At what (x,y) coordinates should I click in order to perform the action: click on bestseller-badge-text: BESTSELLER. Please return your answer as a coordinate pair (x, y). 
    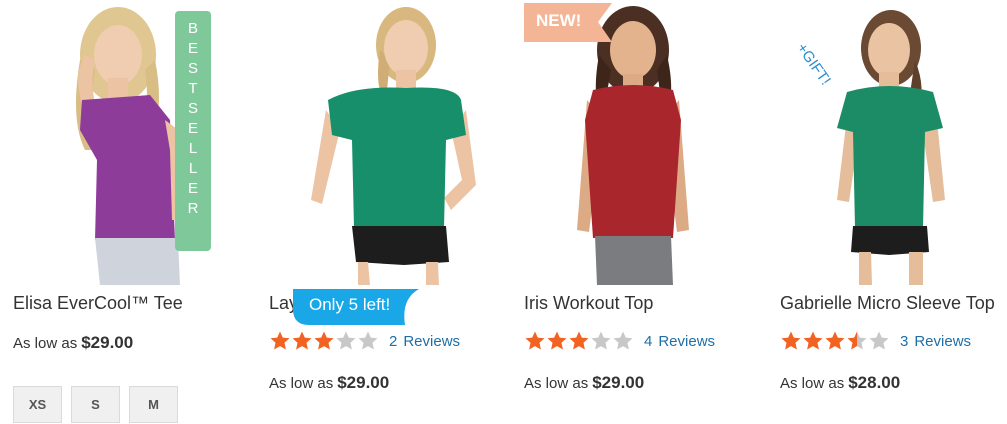
    Looking at the image, I should click on (193, 119).